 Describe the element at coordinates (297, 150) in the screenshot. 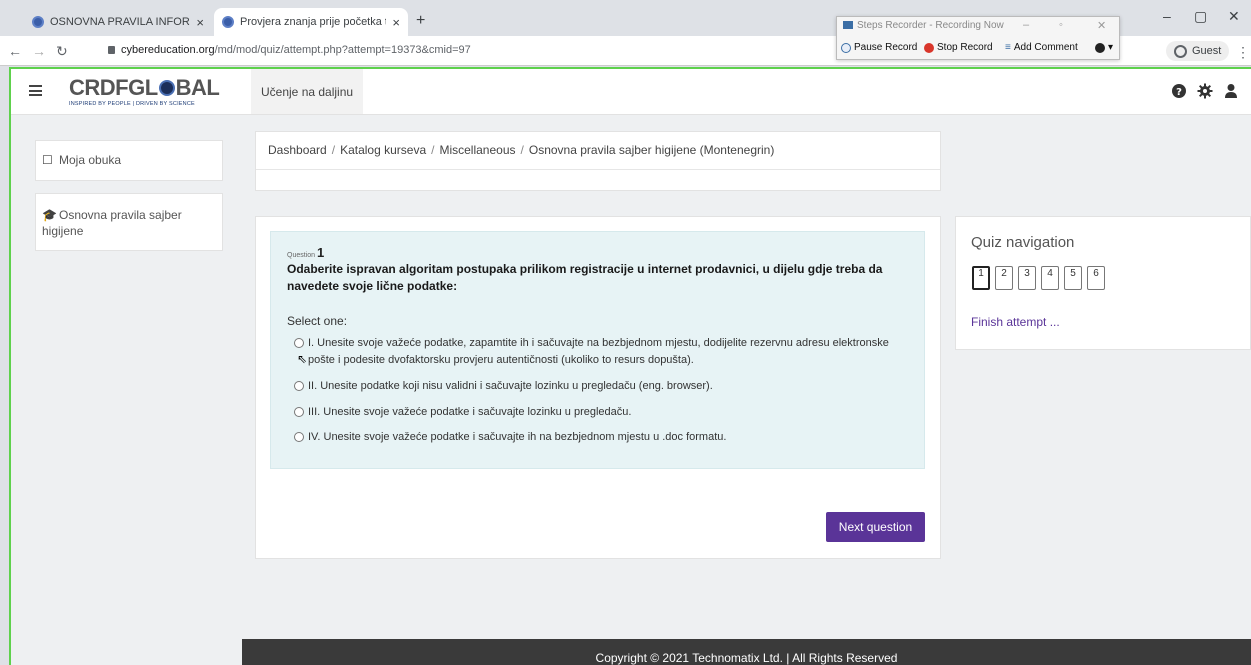

I see `breadcrumb-dashboard: Dashboard` at that location.